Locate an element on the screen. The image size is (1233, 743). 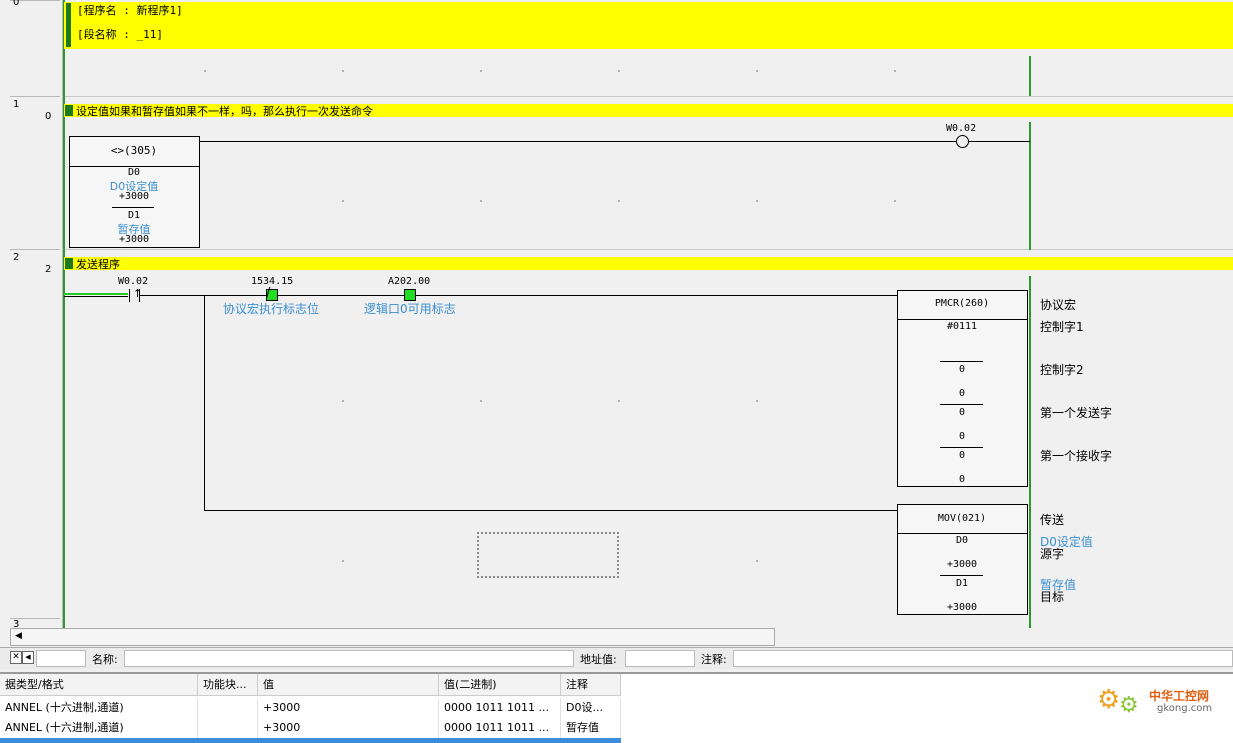
compare-name: <>(305) is located at coordinates (134, 150).